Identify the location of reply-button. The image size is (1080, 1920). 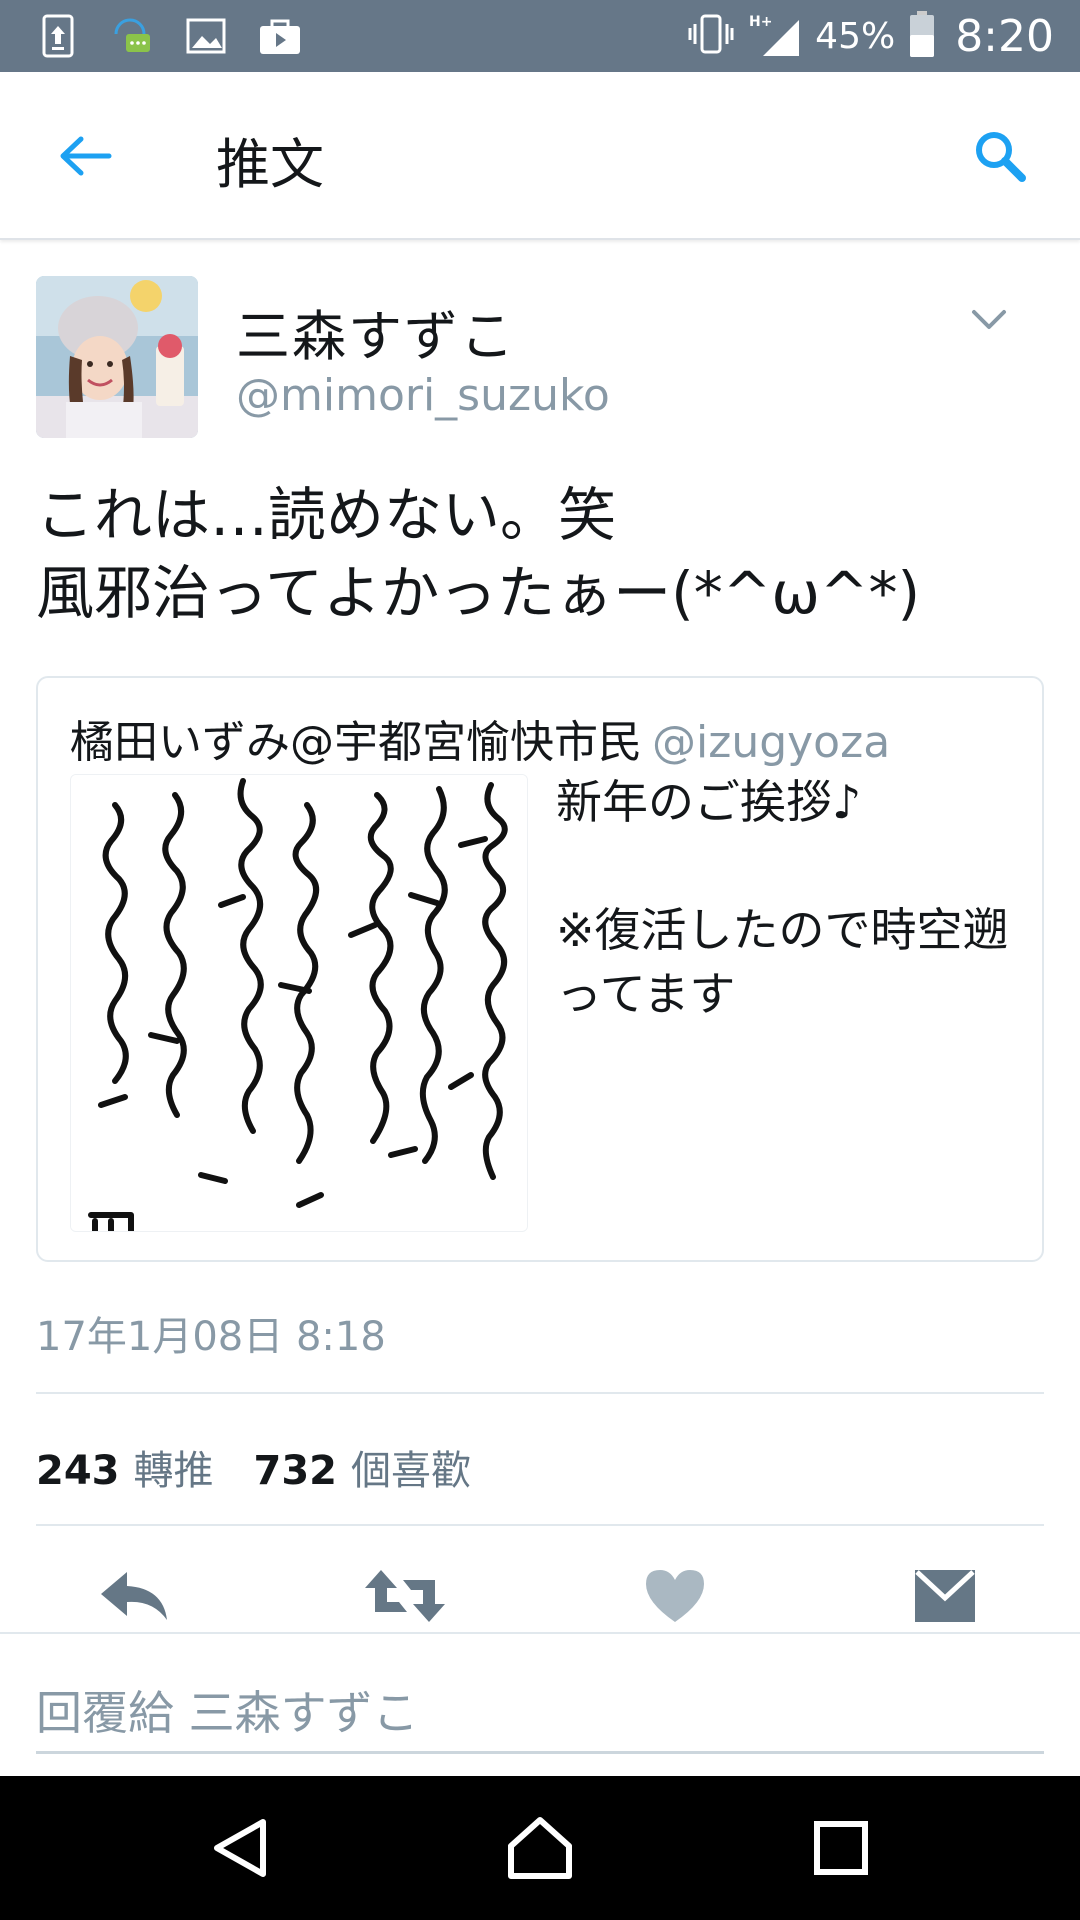
(135, 1596).